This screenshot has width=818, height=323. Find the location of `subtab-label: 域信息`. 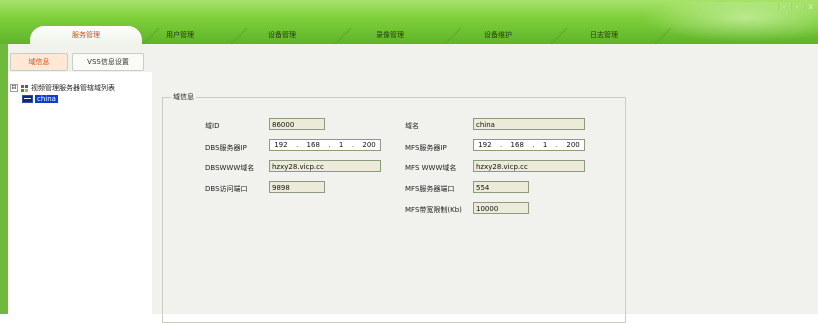

subtab-label: 域信息 is located at coordinates (39, 62).